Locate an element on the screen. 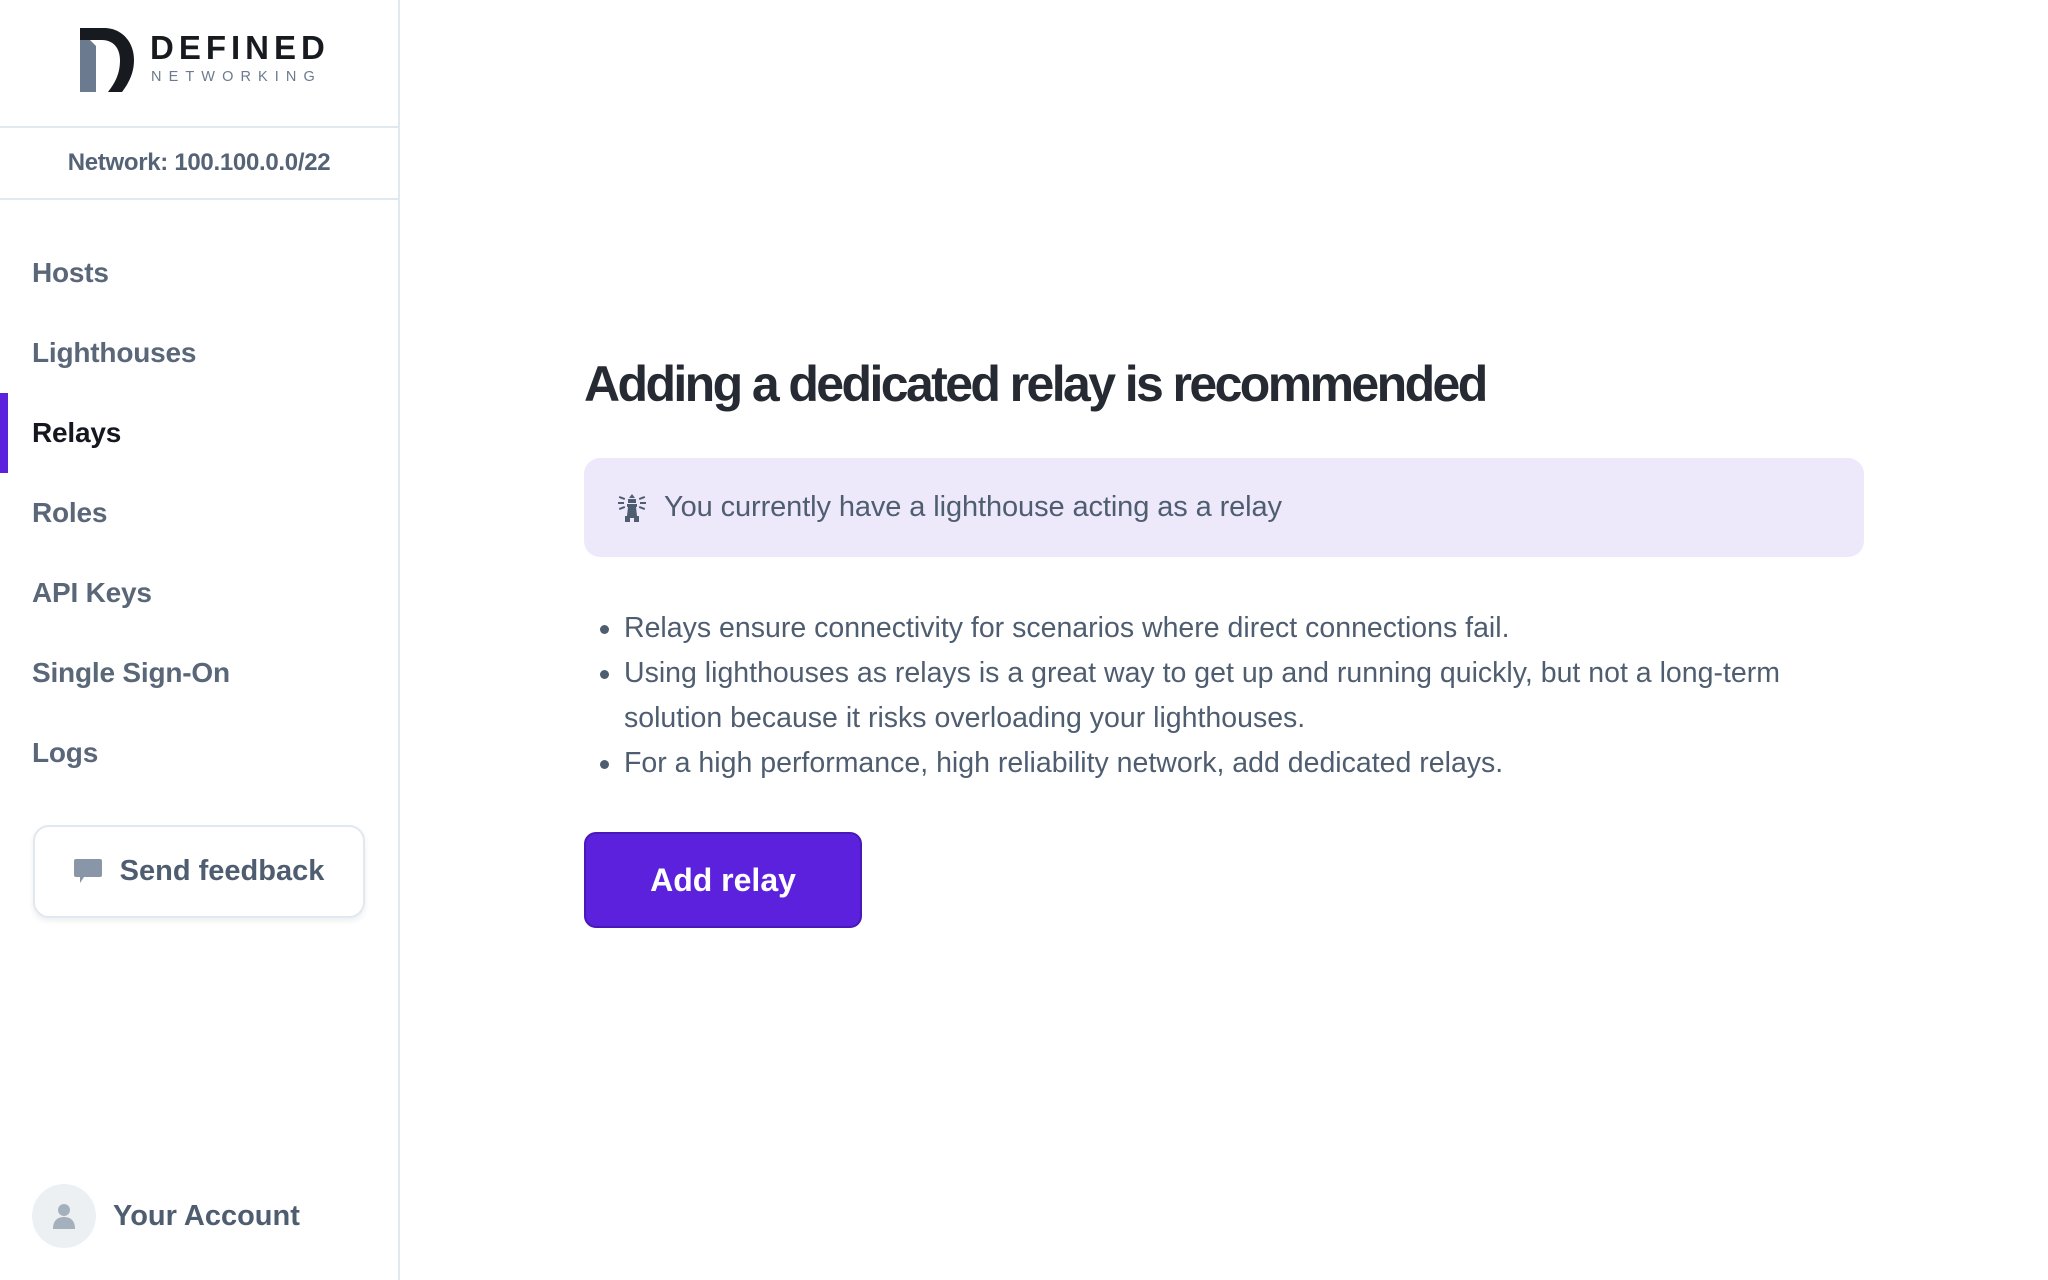  sidebar-item-label: API Keys is located at coordinates (92, 592).